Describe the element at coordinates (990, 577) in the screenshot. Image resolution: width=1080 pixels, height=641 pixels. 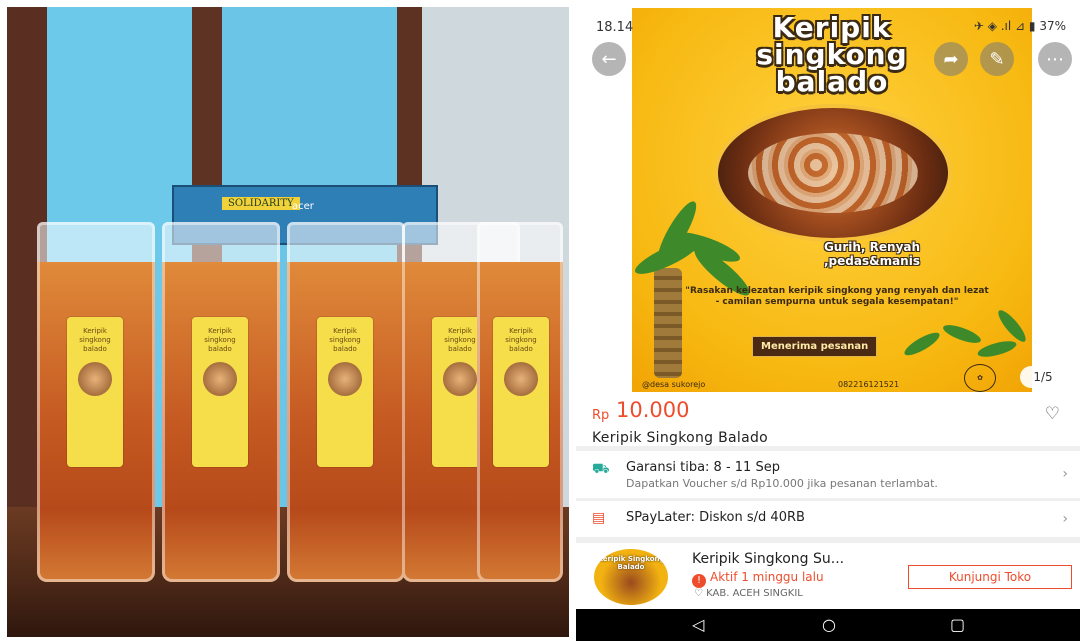
I see `visit-shop-button: Kunjungi Toko` at that location.